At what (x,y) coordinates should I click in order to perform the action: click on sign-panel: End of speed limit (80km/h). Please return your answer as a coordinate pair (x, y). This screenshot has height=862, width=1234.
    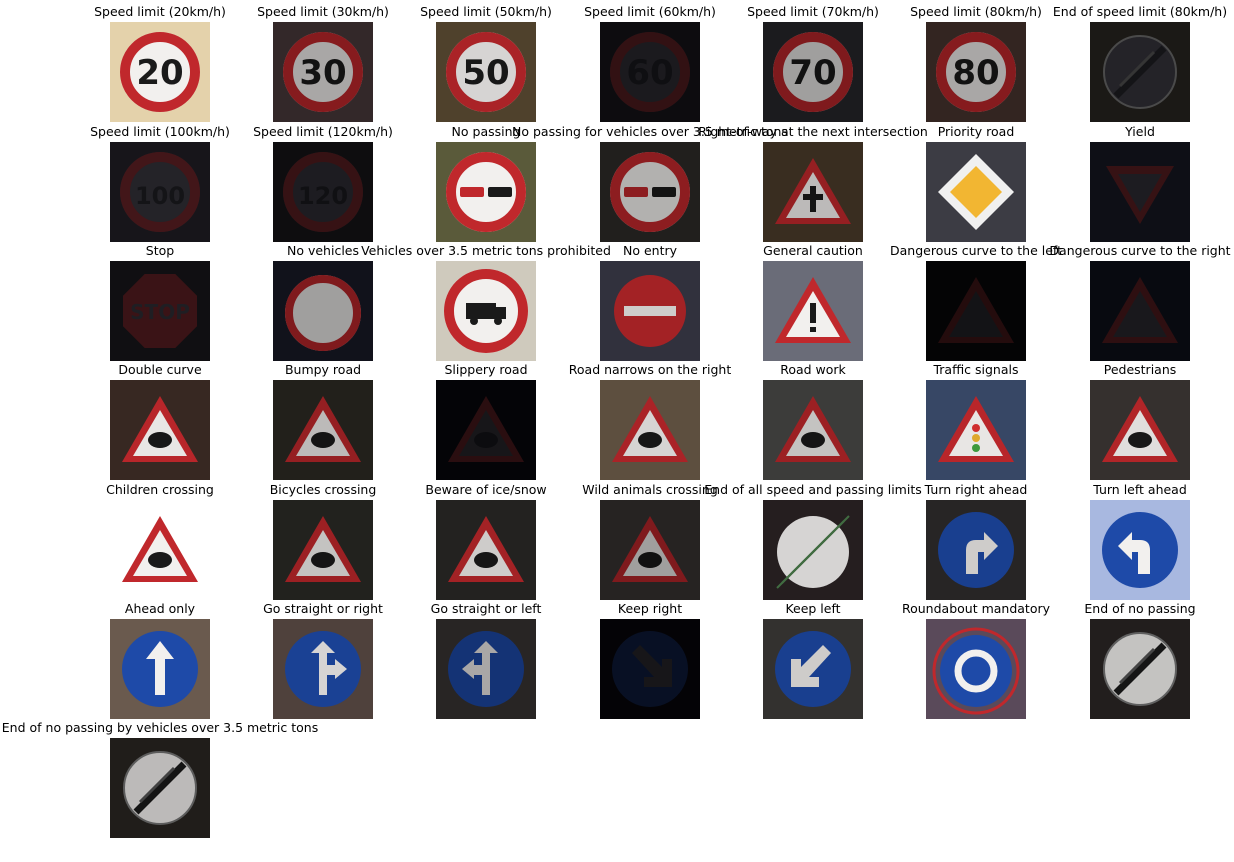
    Looking at the image, I should click on (1140, 63).